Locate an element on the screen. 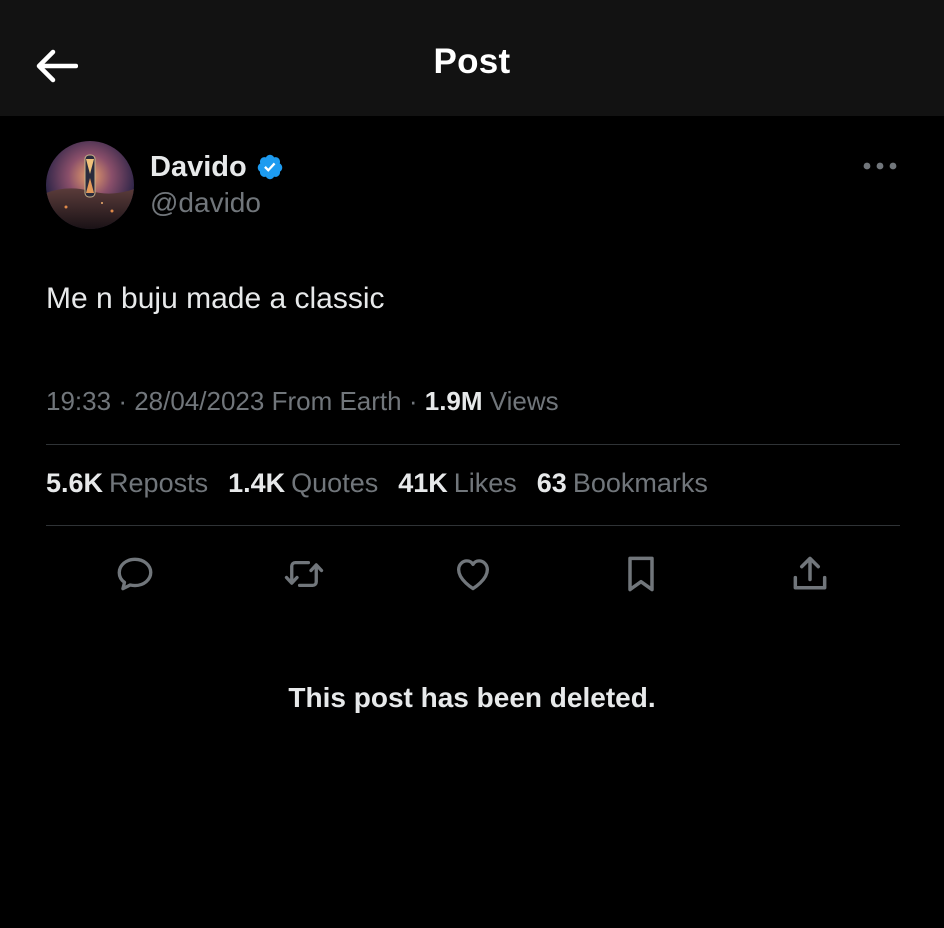 This screenshot has height=928, width=944. more-horizontal-icon is located at coordinates (880, 166).